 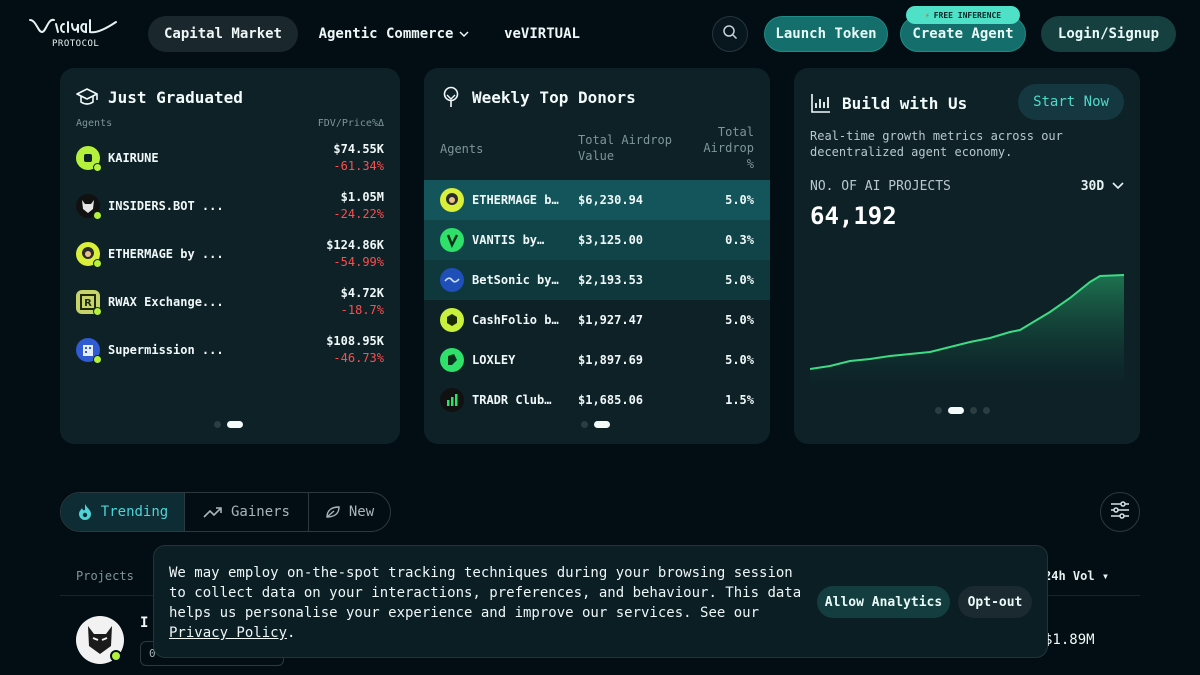 I want to click on agent-change: -24.22%, so click(x=358, y=214).